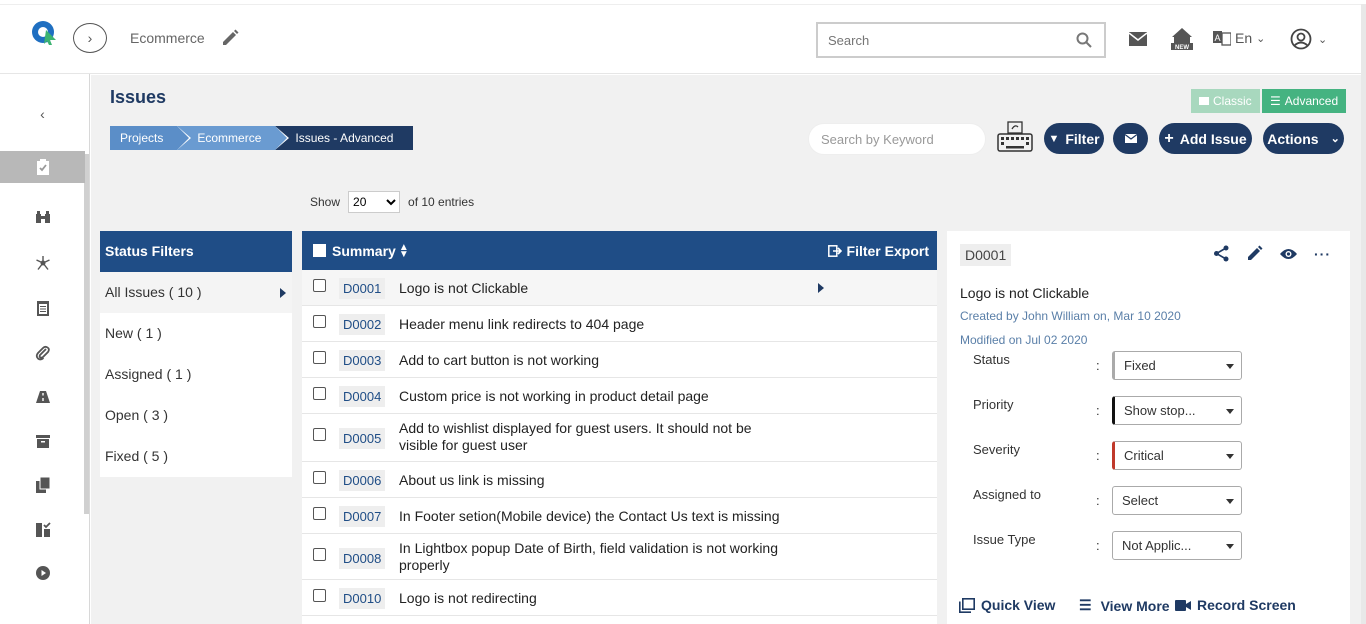 This screenshot has width=1366, height=624. What do you see at coordinates (44, 32) in the screenshot?
I see `app-logo-icon` at bounding box center [44, 32].